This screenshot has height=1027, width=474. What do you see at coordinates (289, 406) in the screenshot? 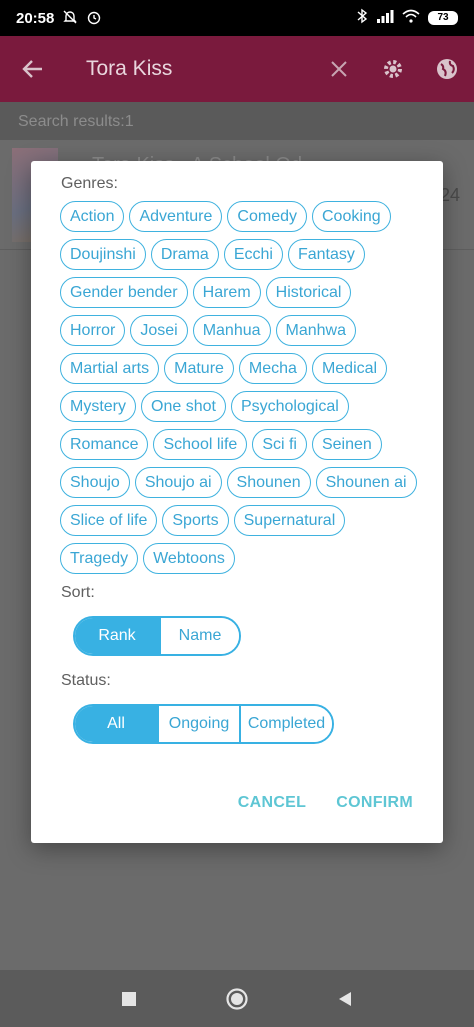
I see `genre-chip: Psychological` at bounding box center [289, 406].